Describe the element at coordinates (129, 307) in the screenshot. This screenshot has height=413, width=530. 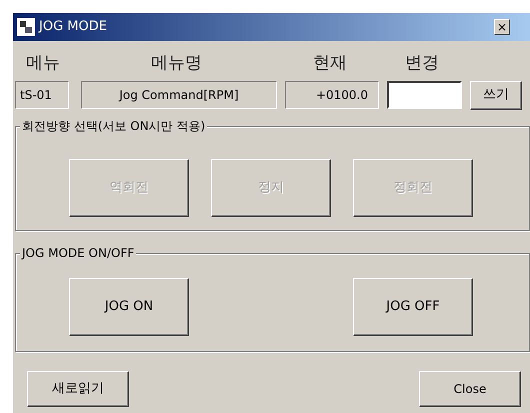
I see `group-button: JOG ON` at that location.